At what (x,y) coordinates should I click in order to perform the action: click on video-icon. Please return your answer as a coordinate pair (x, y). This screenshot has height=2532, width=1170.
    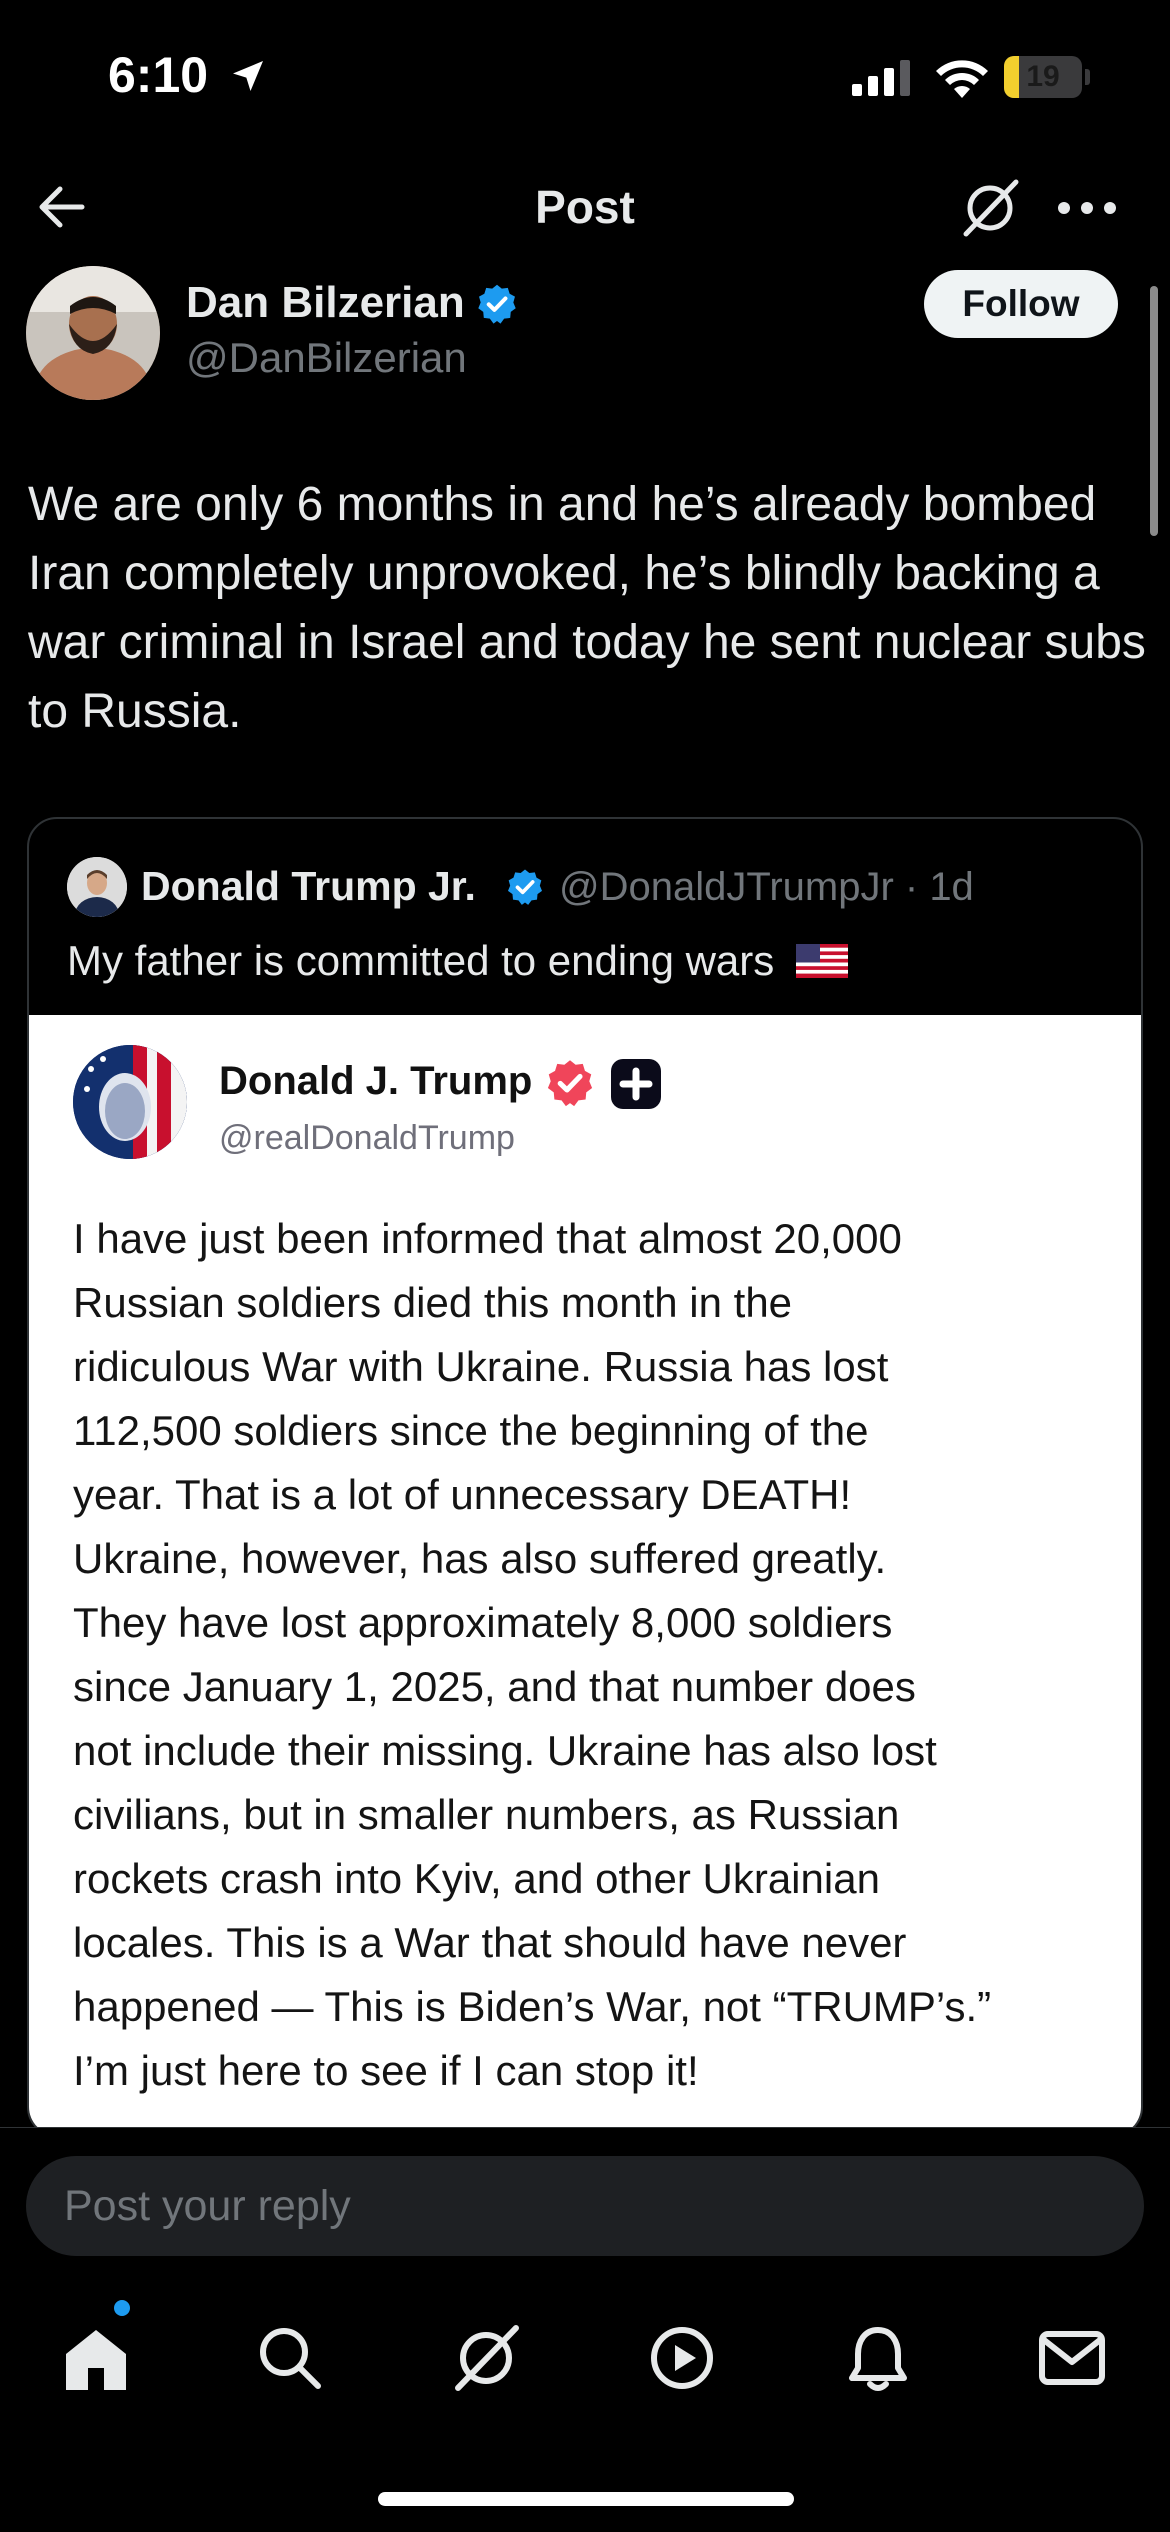
    Looking at the image, I should click on (682, 2358).